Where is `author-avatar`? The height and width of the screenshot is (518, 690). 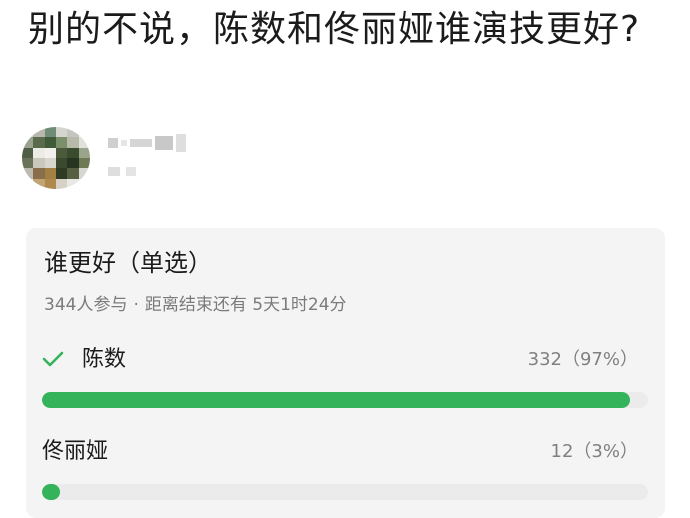
author-avatar is located at coordinates (56, 158).